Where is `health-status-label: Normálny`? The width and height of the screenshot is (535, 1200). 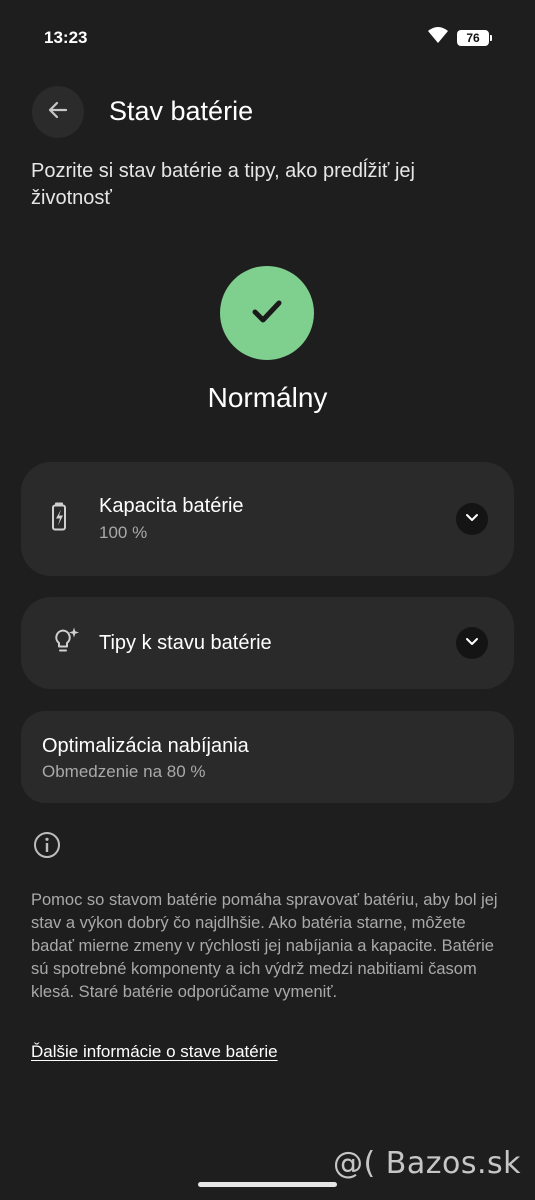 health-status-label: Normálny is located at coordinates (267, 397).